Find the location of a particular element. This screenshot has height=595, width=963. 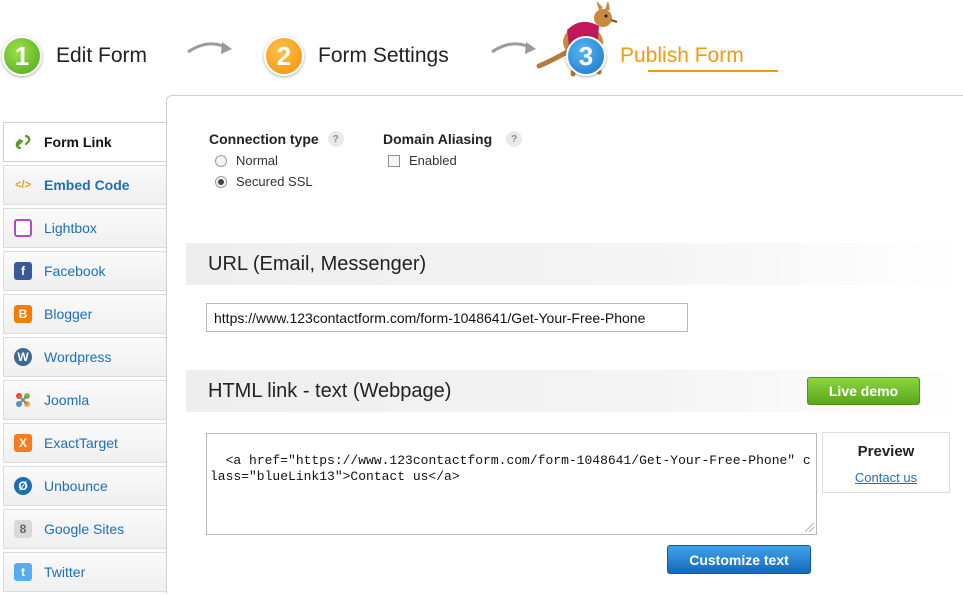

radio-label: Normal is located at coordinates (257, 160).